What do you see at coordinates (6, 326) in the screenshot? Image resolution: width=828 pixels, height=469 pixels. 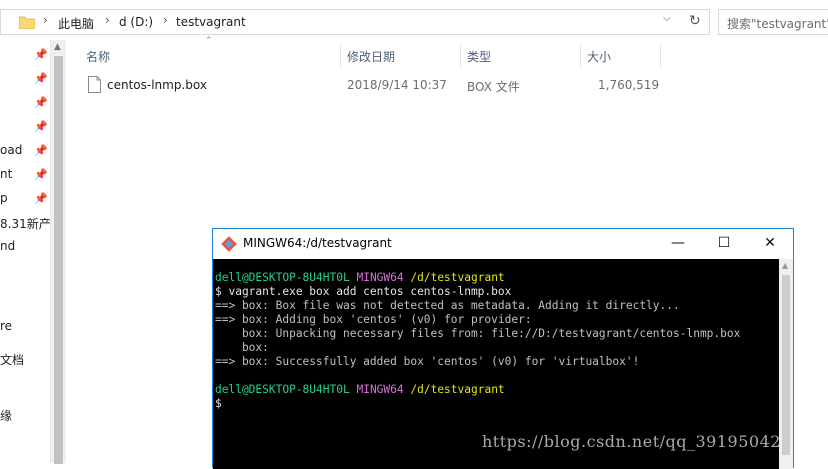 I see `nav-item: re` at bounding box center [6, 326].